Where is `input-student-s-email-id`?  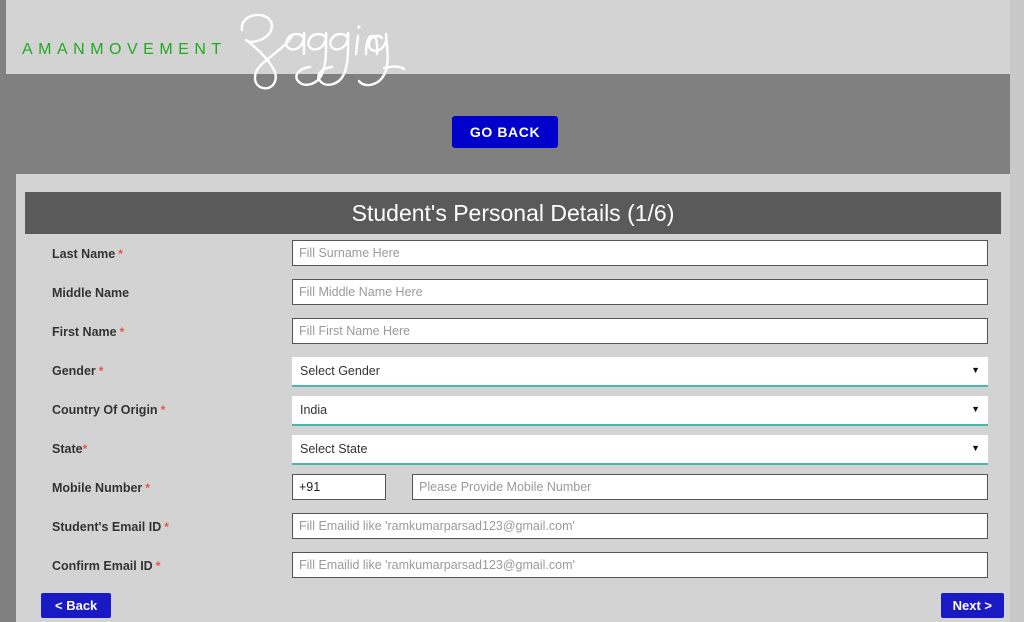
input-student-s-email-id is located at coordinates (640, 526).